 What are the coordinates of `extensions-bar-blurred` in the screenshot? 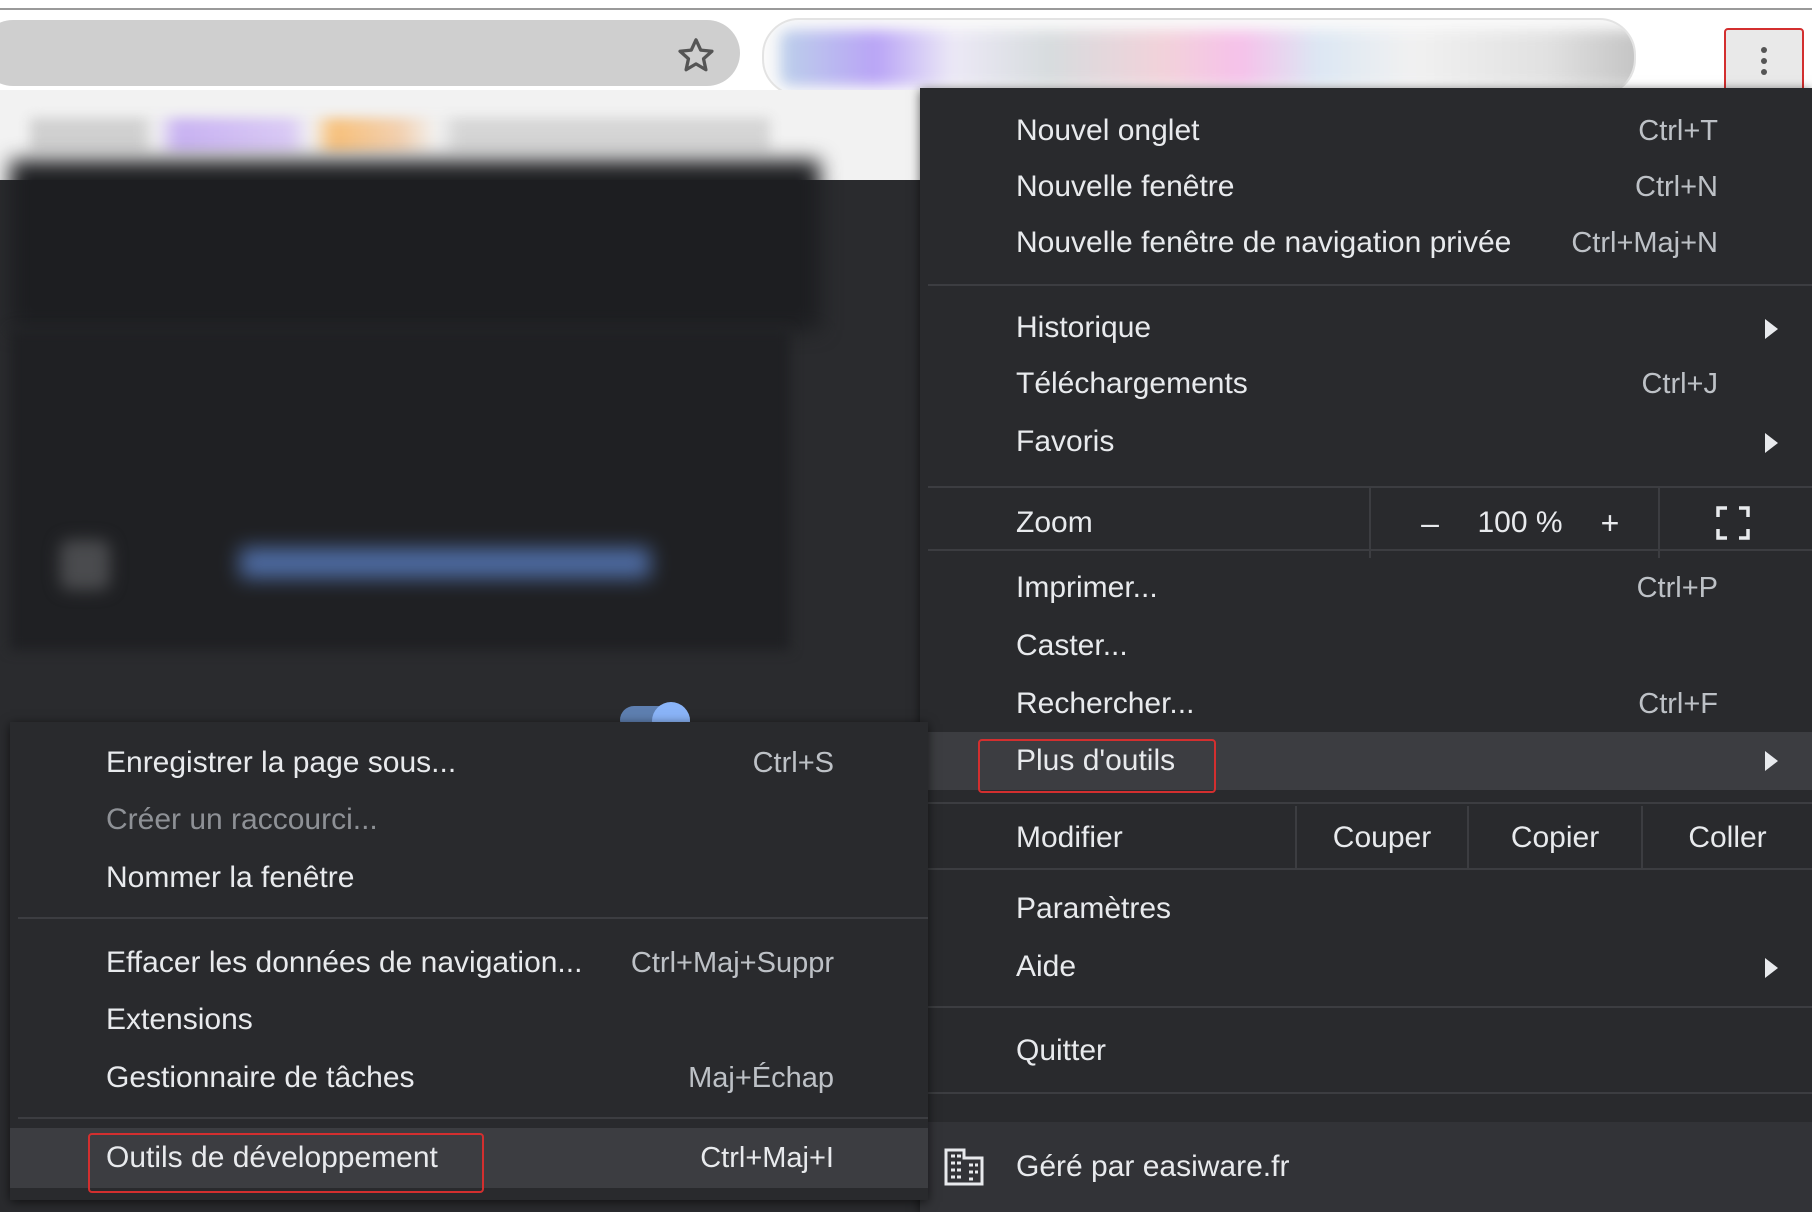 It's located at (1199, 57).